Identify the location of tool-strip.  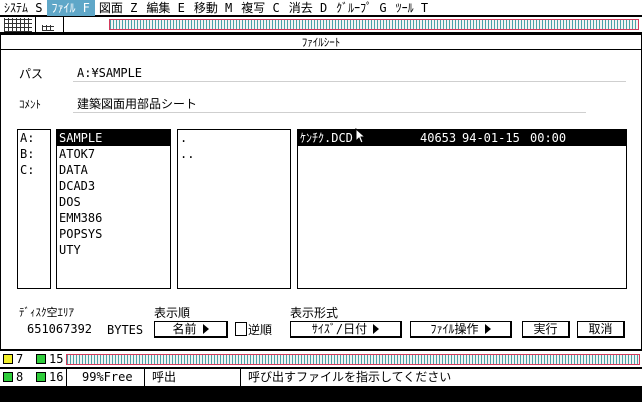
(321, 25).